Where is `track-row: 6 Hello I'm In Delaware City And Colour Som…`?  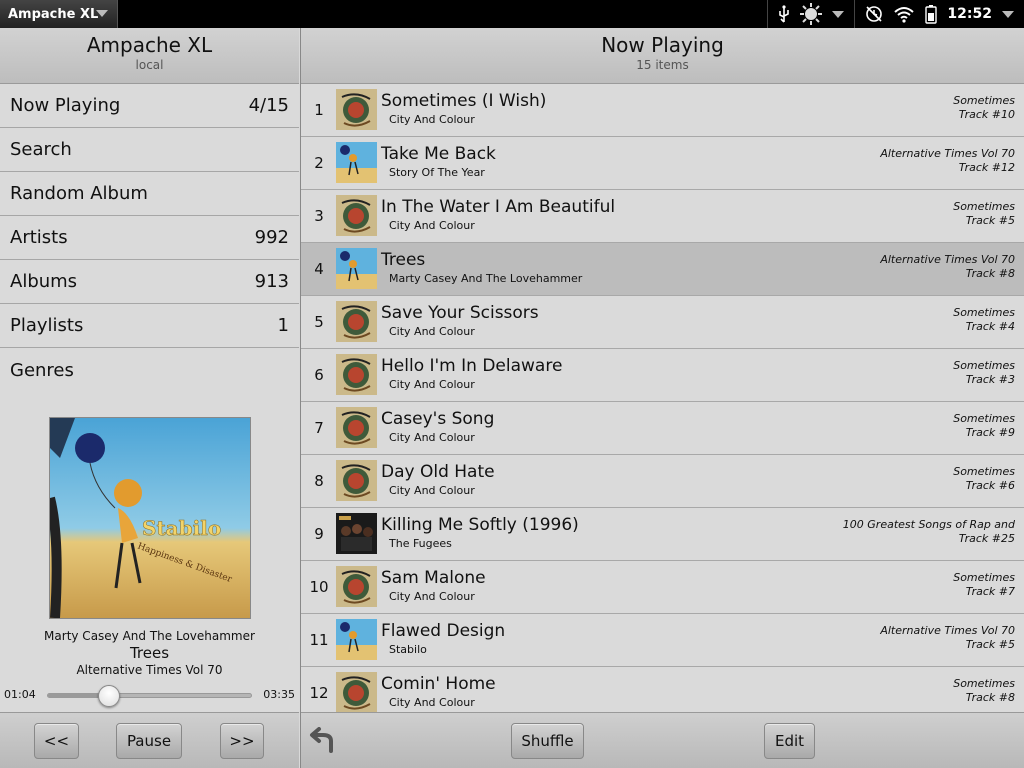 track-row: 6 Hello I'm In Delaware City And Colour Som… is located at coordinates (662, 375).